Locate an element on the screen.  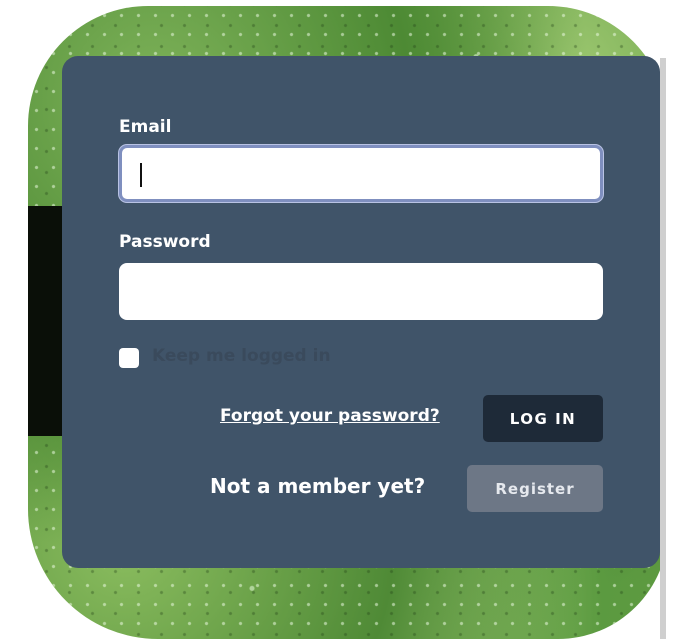
password-field is located at coordinates (361, 291).